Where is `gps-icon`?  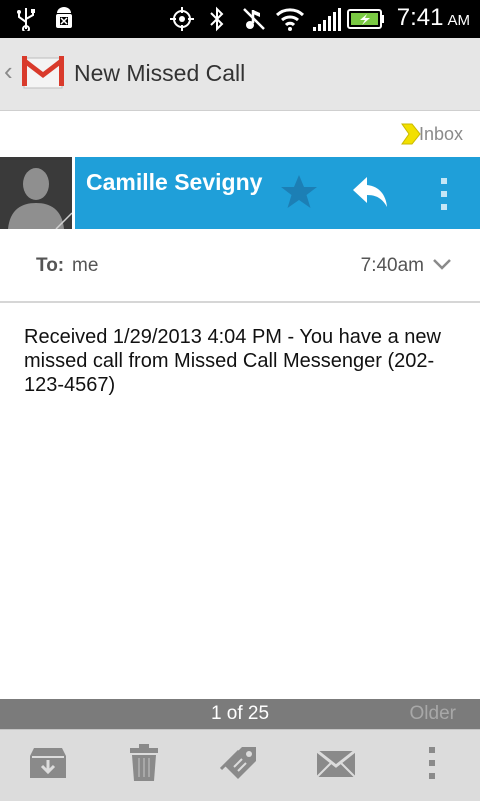
gps-icon is located at coordinates (182, 19).